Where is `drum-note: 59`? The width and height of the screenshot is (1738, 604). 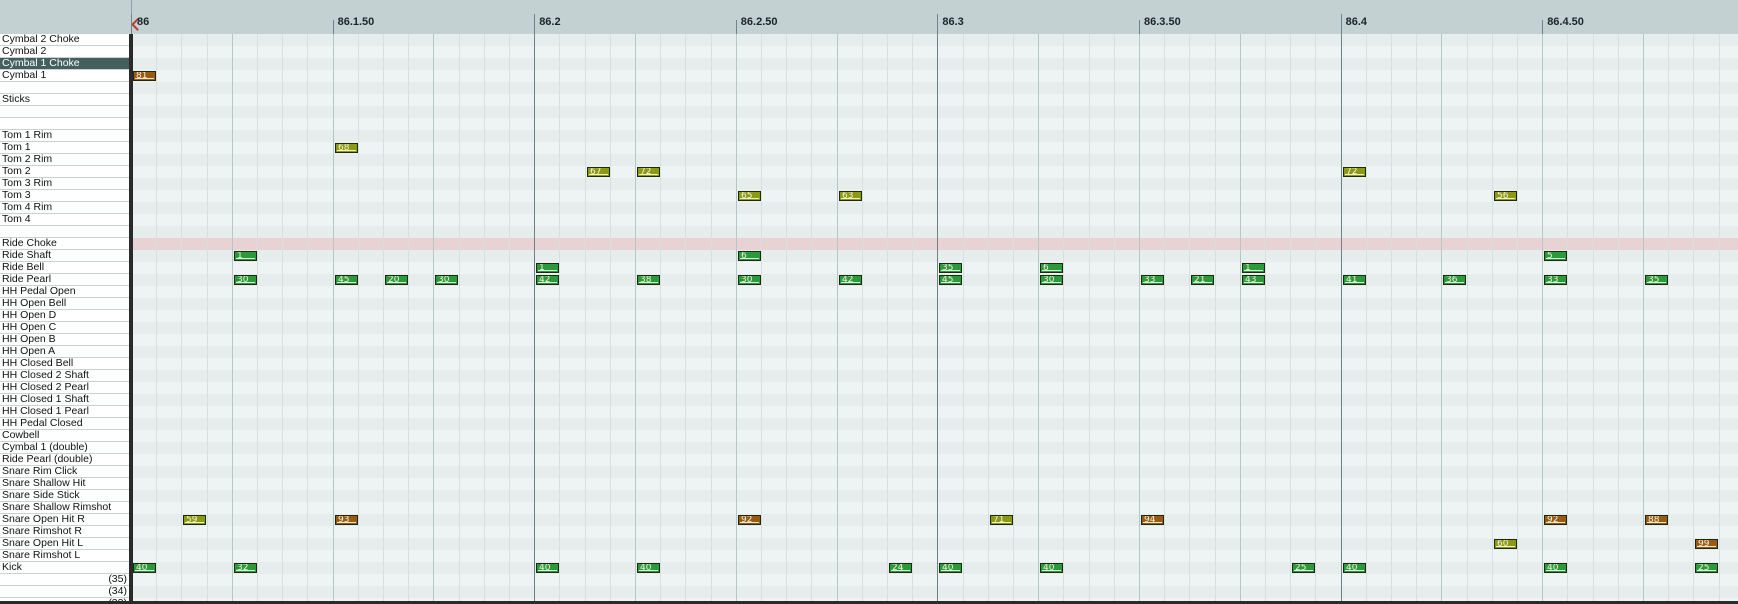
drum-note: 59 is located at coordinates (194, 520).